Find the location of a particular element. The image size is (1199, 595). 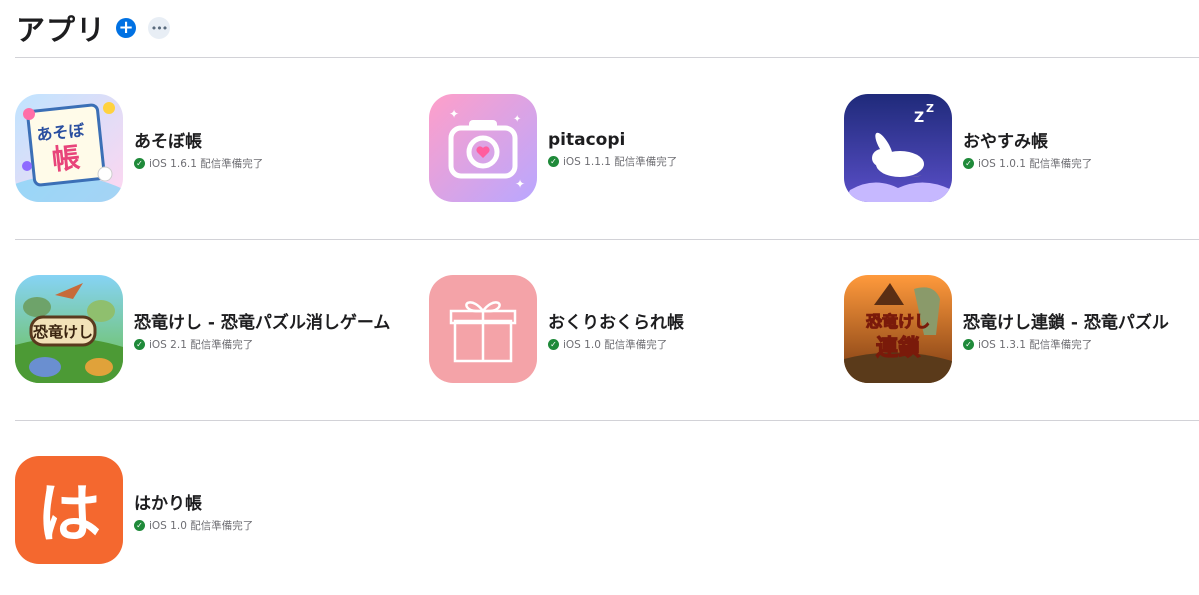

page-title: アプリ is located at coordinates (61, 30).